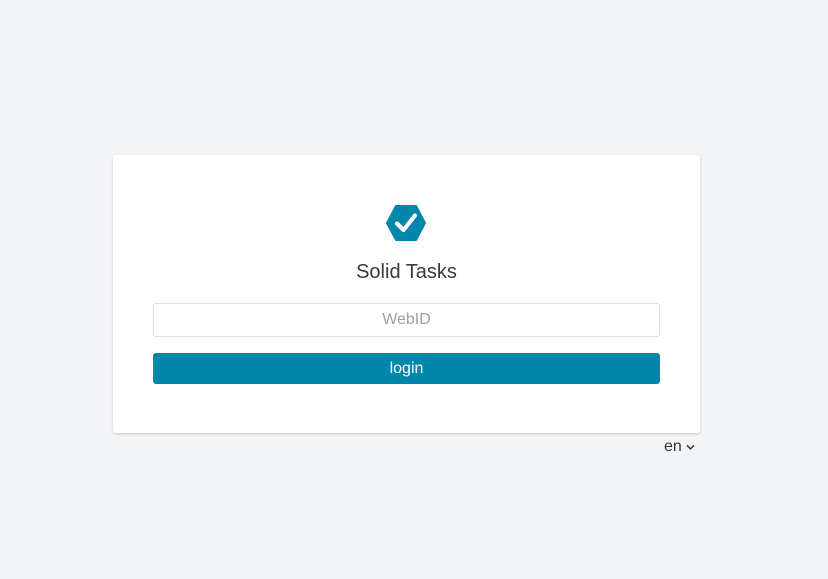 The height and width of the screenshot is (579, 828). What do you see at coordinates (406, 272) in the screenshot?
I see `app-title: Solid Tasks` at bounding box center [406, 272].